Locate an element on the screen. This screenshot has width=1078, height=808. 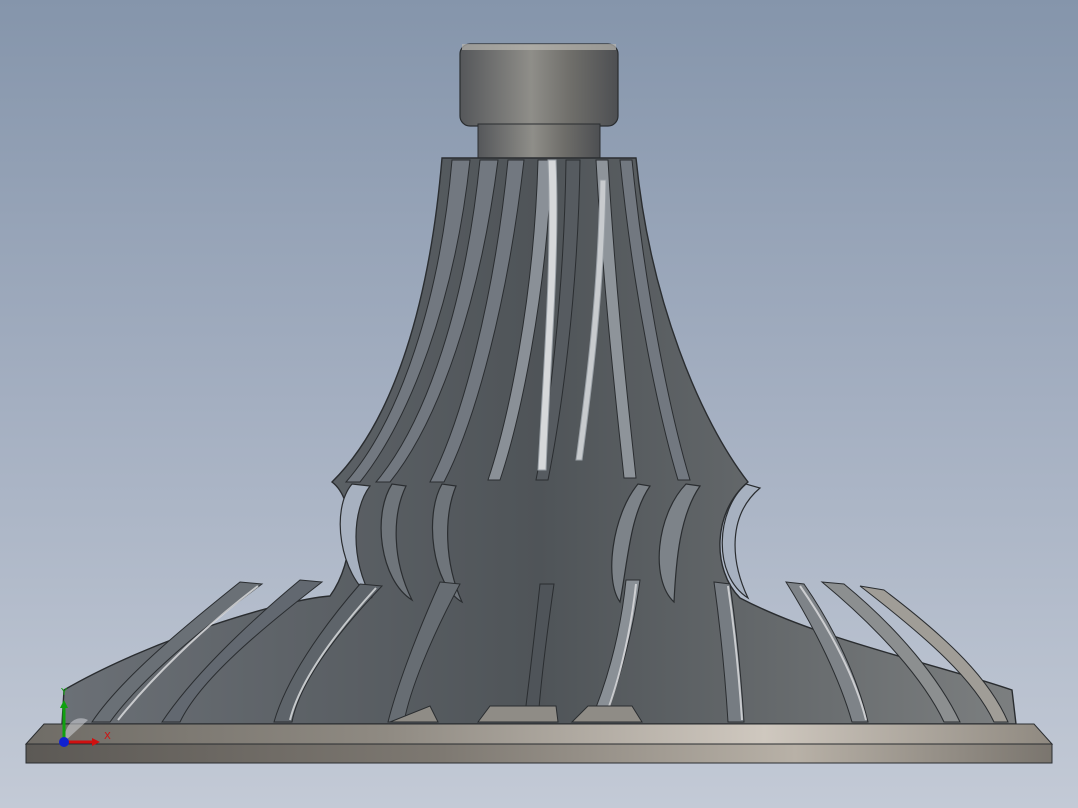
triad-axes is located at coordinates (79, 723).